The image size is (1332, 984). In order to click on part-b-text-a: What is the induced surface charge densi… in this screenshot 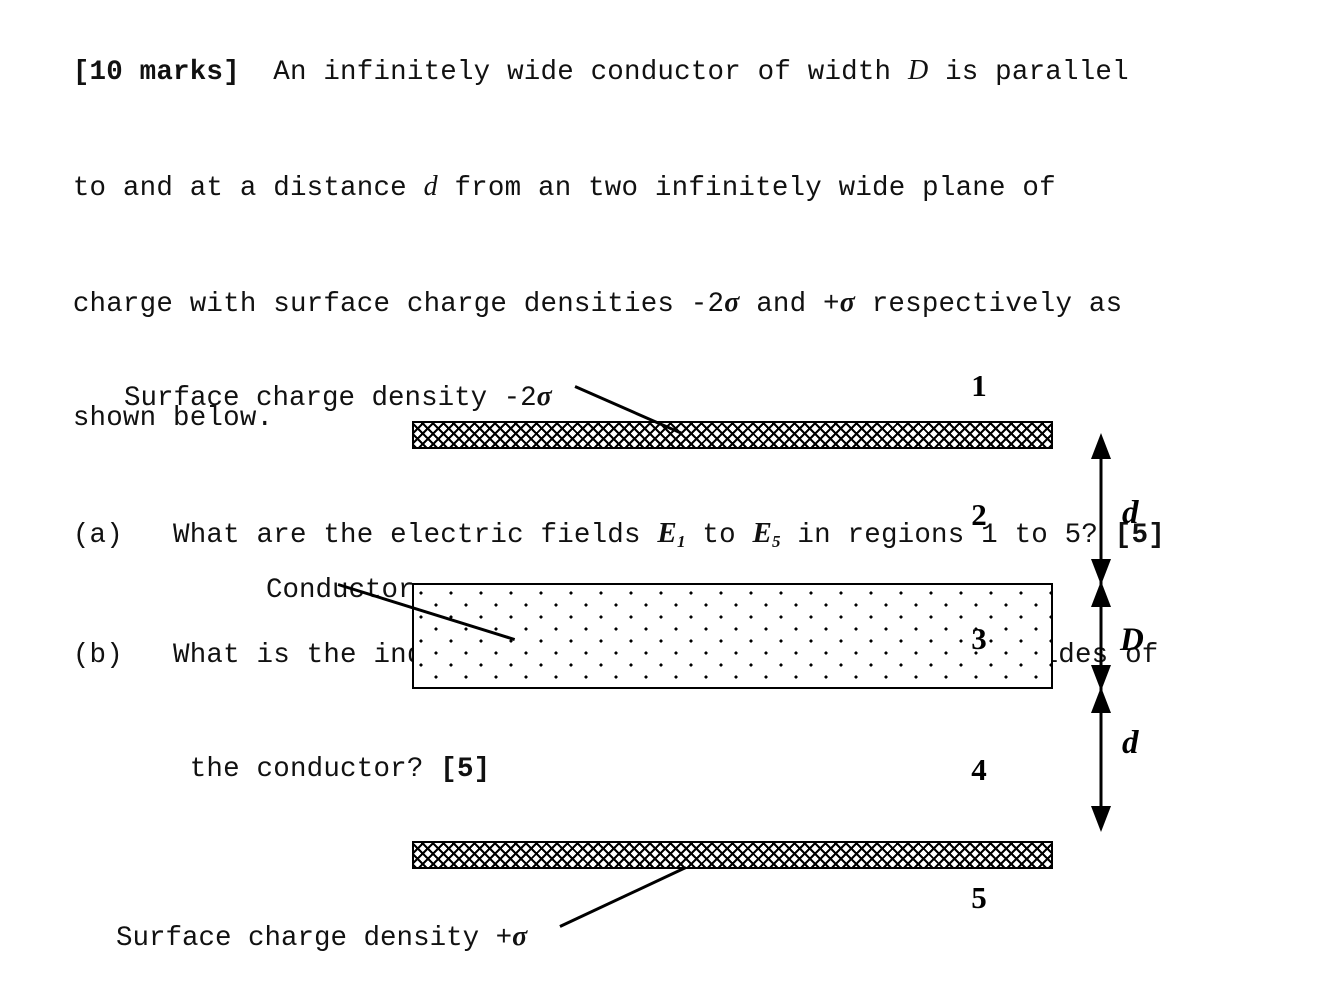, I will do `click(666, 655)`.